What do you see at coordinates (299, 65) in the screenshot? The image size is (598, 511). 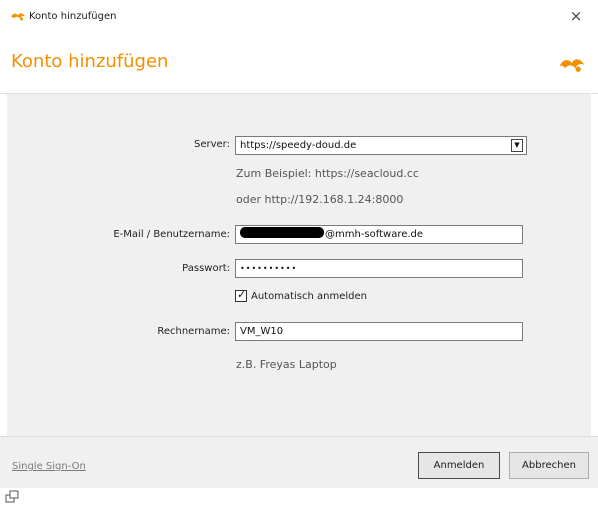 I see `header-banner: Konto hinzufügen` at bounding box center [299, 65].